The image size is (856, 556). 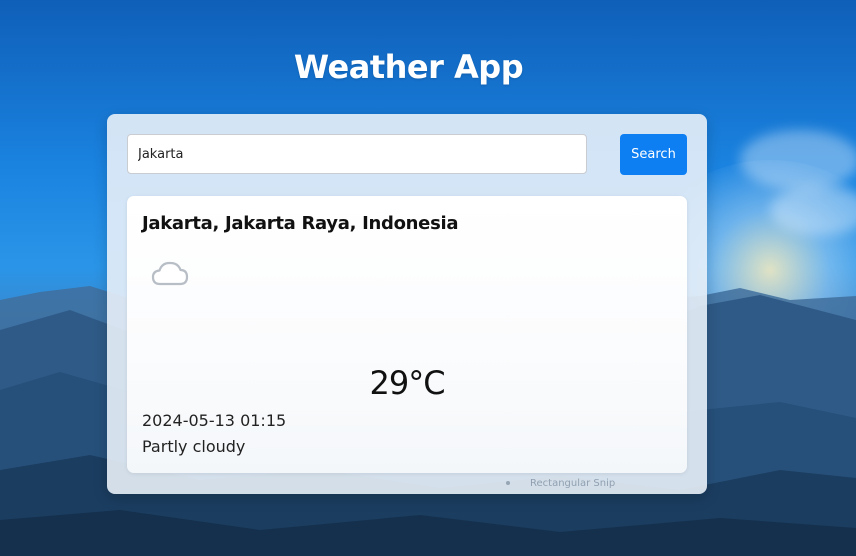 I want to click on snip-label: Rectangular Snip, so click(x=573, y=483).